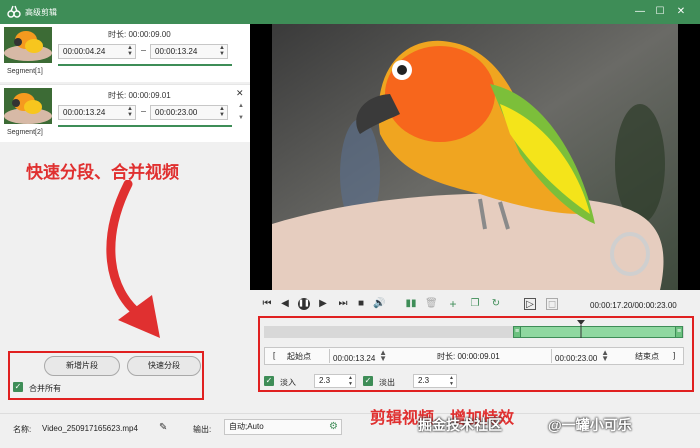  What do you see at coordinates (325, 380) in the screenshot?
I see `fade-in-value: 2.3` at bounding box center [325, 380].